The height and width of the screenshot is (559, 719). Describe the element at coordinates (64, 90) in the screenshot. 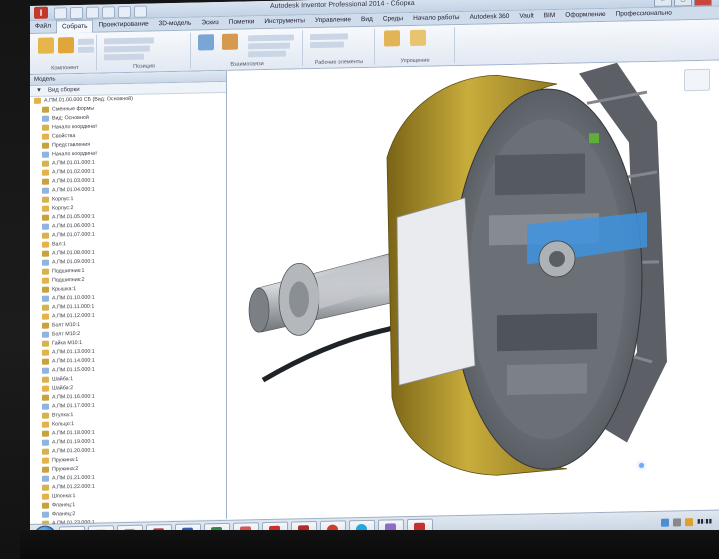

I see `browser-view-selector: Вид сборки` at that location.